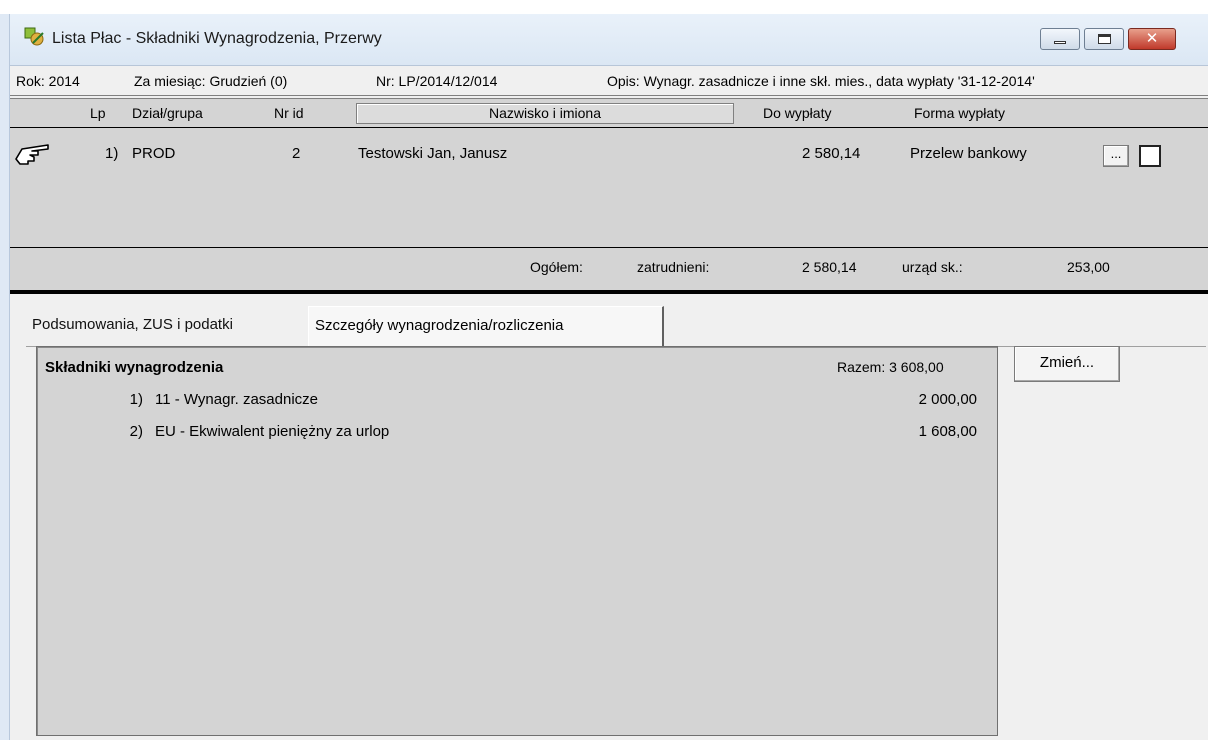  I want to click on maximize-button, so click(1104, 39).